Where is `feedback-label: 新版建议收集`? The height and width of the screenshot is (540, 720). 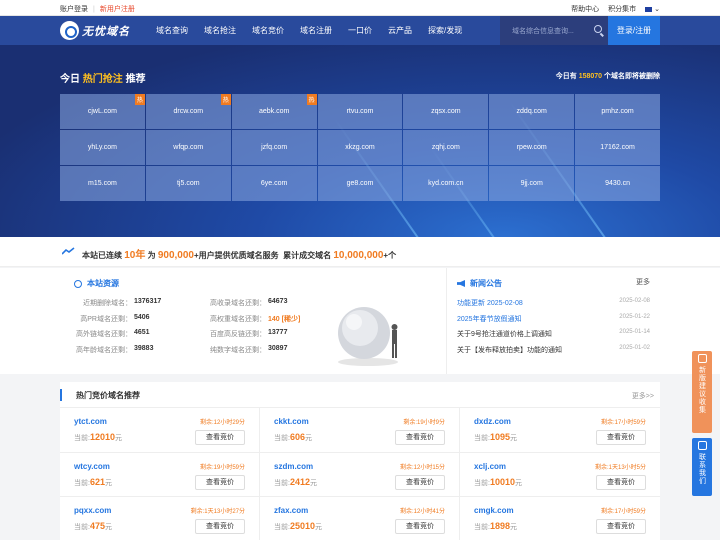
feedback-label: 新版建议收集 is located at coordinates (702, 390).